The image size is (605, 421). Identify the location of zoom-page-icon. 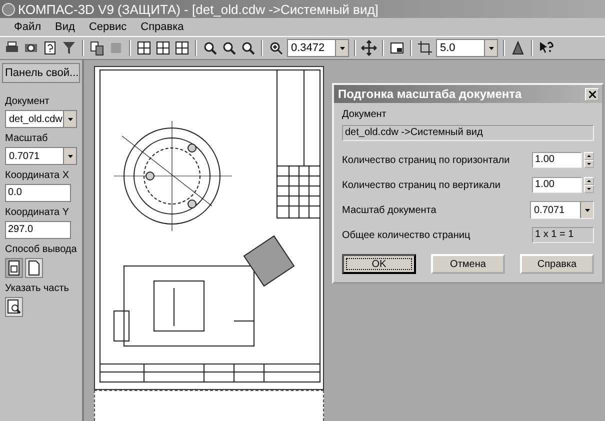
(14, 307).